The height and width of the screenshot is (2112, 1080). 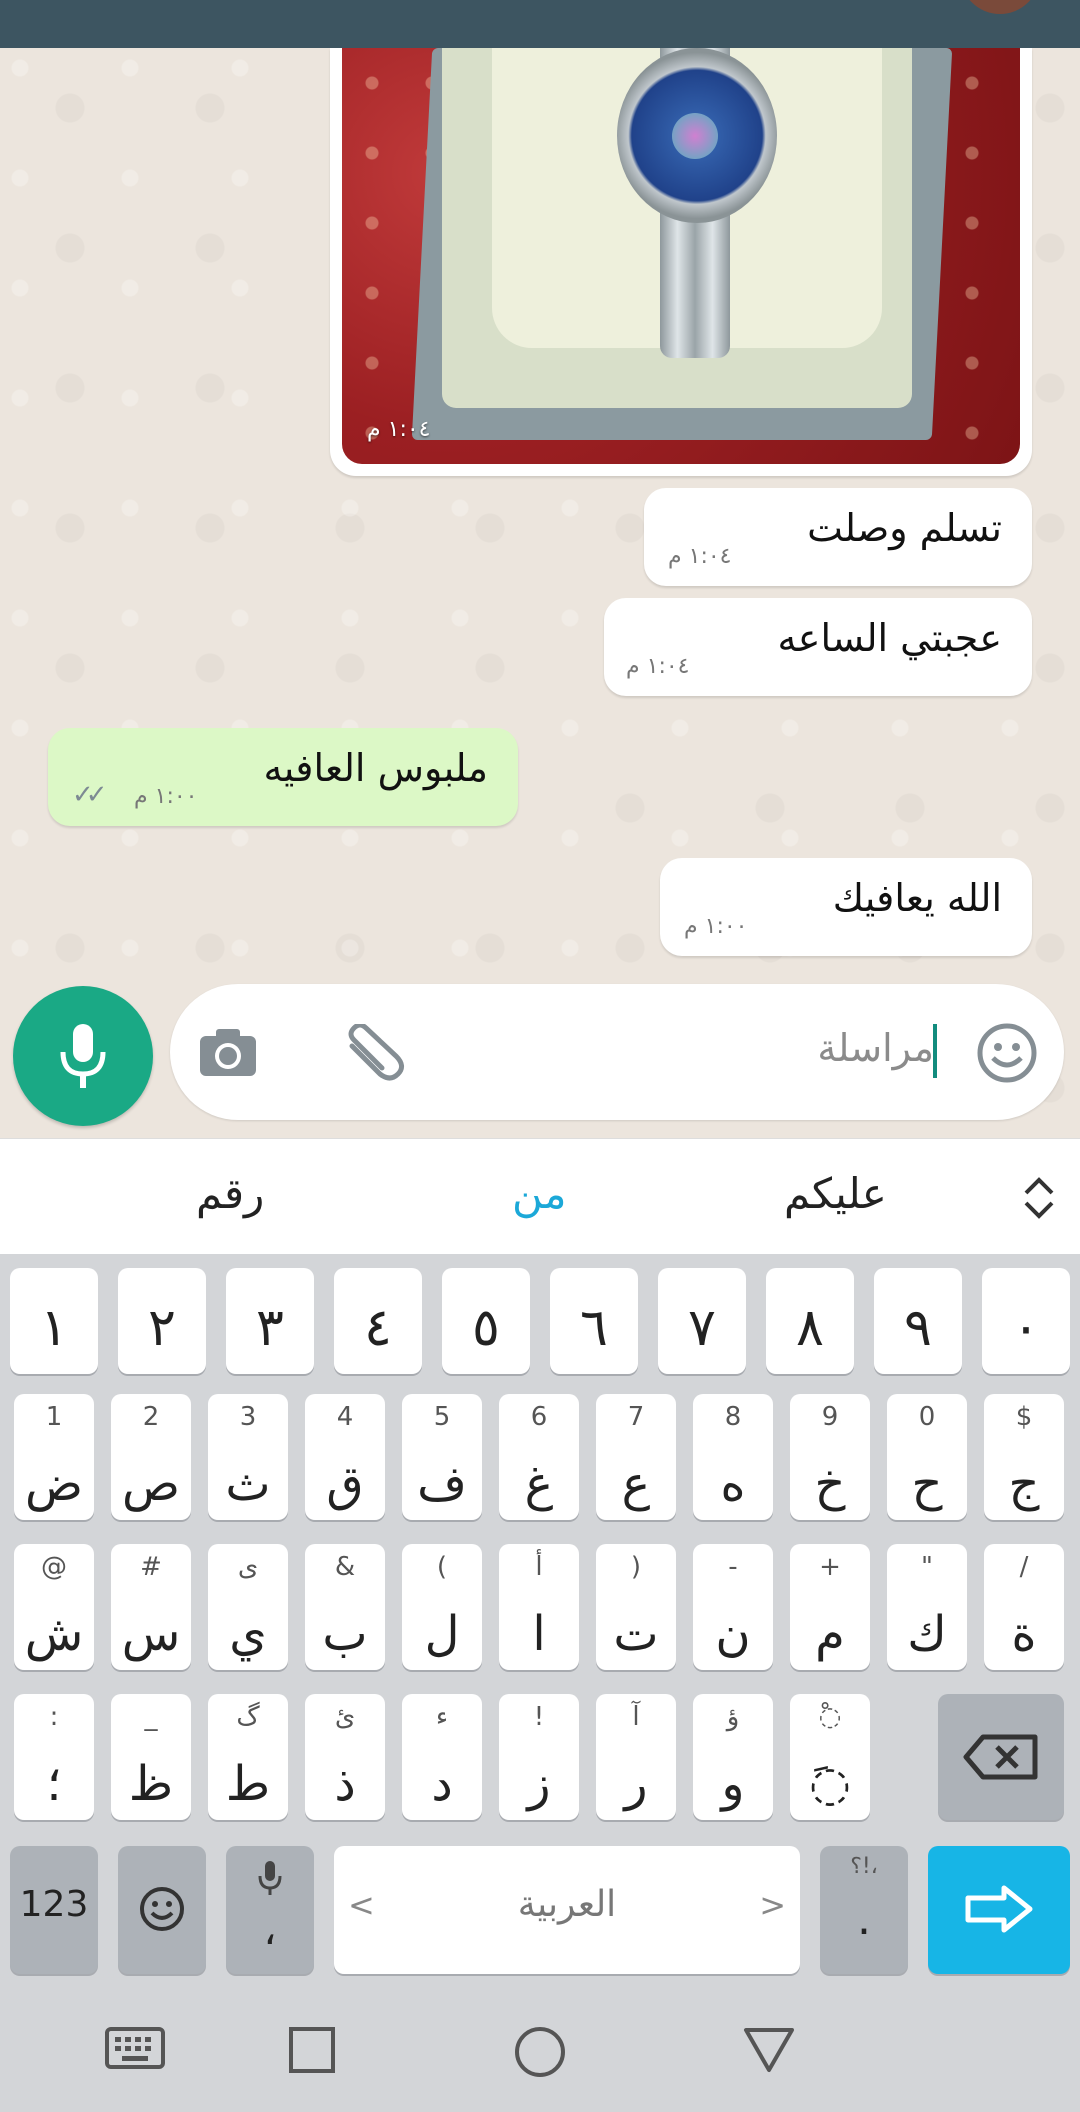 I want to click on key: (ل, so click(x=442, y=1607).